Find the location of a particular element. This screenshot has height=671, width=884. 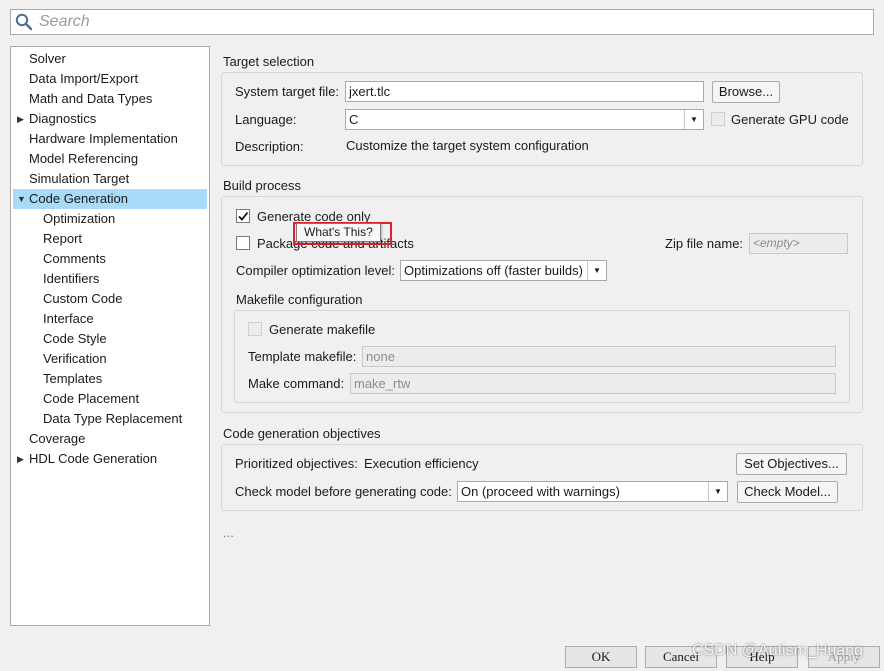

tree-item-label: Optimization is located at coordinates (79, 218).